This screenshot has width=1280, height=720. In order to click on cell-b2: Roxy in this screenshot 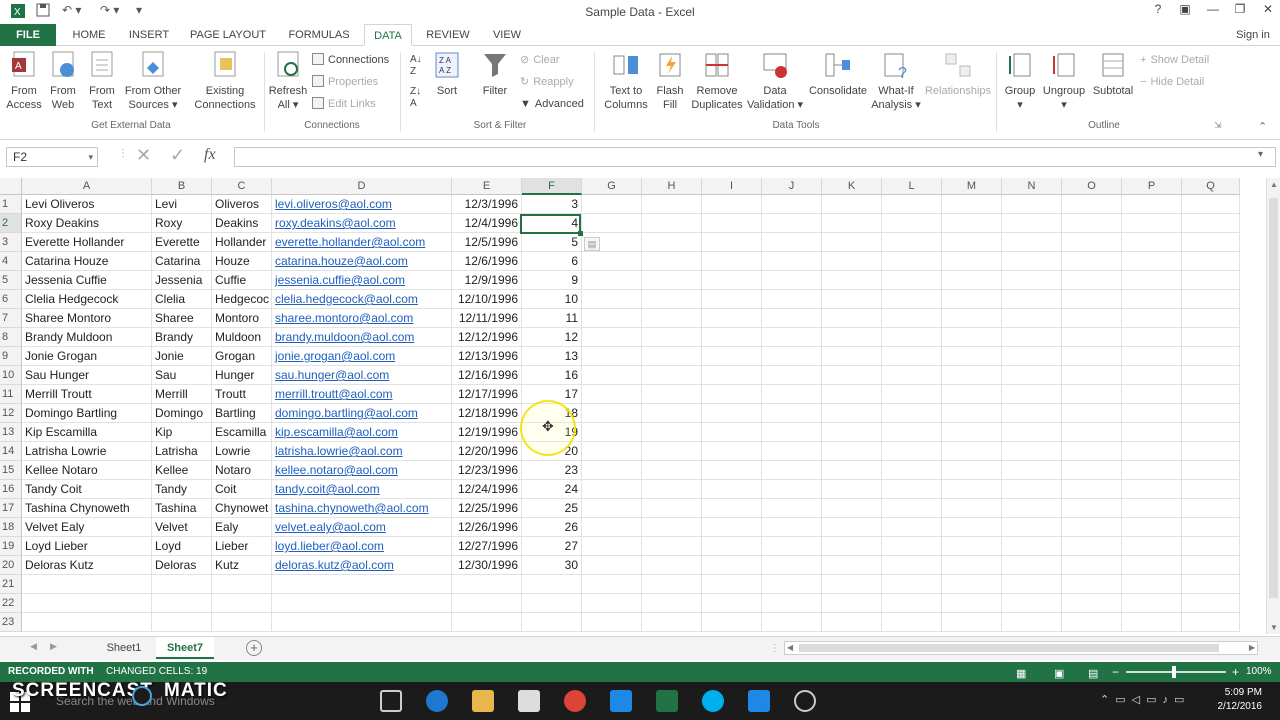, I will do `click(182, 223)`.